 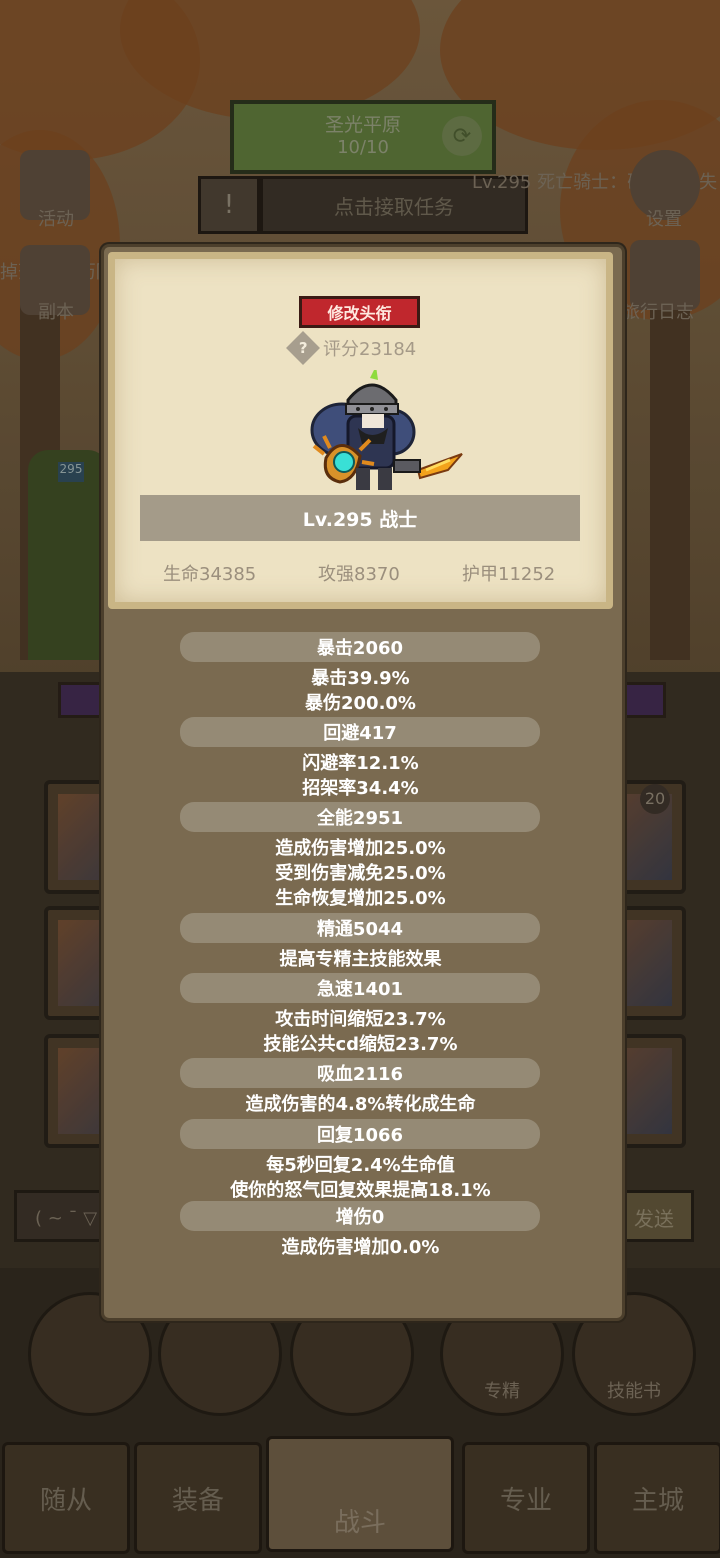 I want to click on attr-header-regen: 回复1066, so click(x=360, y=1134).